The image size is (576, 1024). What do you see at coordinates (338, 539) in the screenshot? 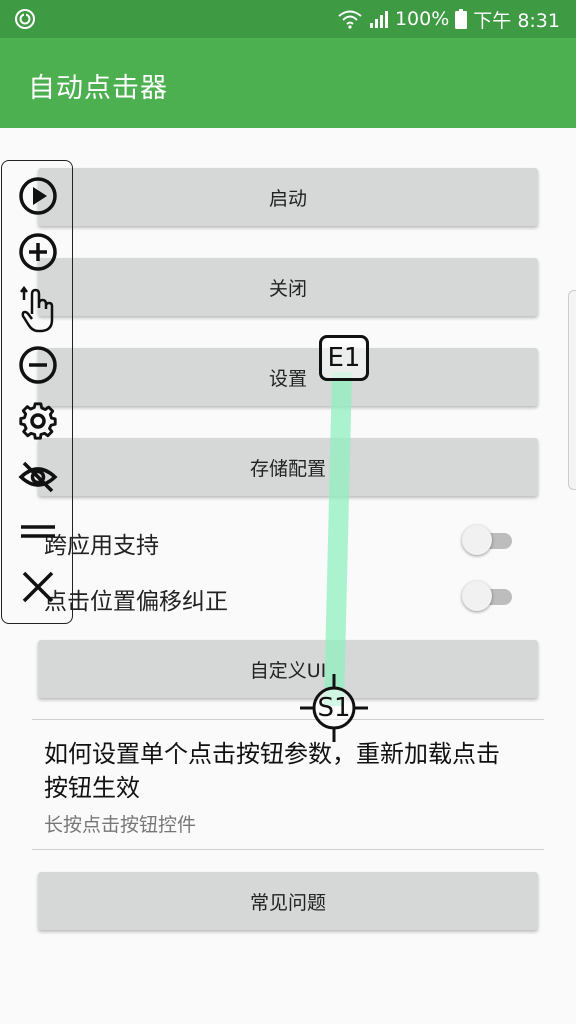
I see `swipe-trail` at bounding box center [338, 539].